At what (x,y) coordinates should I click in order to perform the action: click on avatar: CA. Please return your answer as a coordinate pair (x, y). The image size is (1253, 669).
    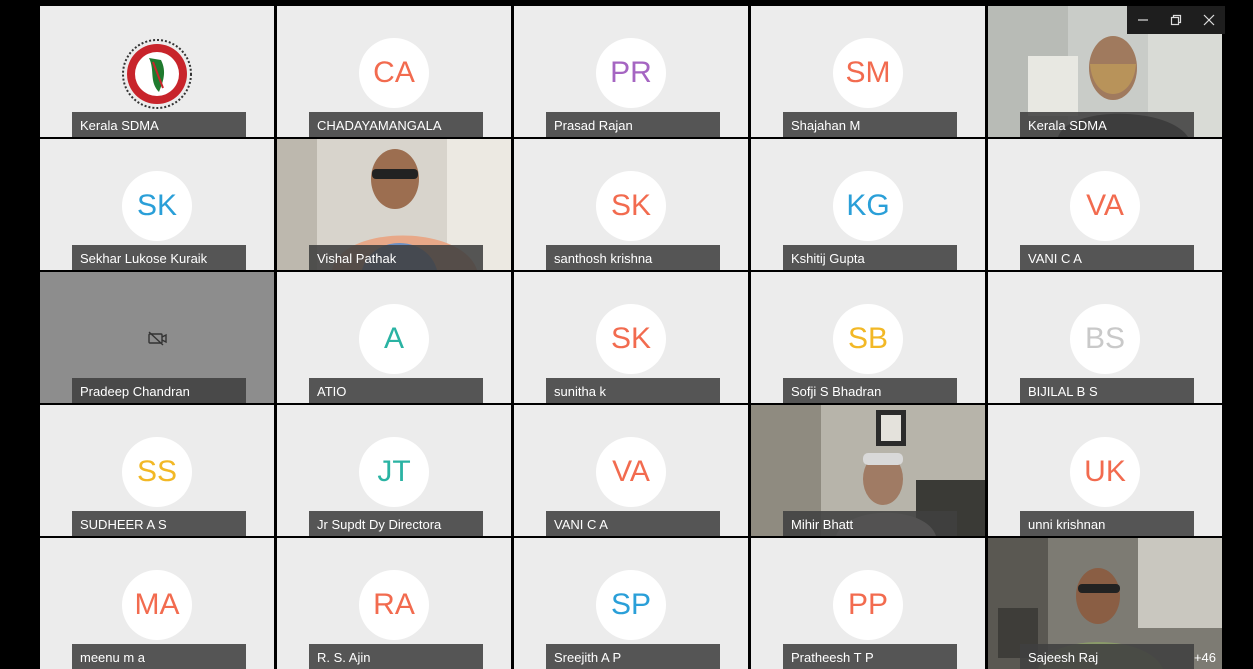
    Looking at the image, I should click on (394, 73).